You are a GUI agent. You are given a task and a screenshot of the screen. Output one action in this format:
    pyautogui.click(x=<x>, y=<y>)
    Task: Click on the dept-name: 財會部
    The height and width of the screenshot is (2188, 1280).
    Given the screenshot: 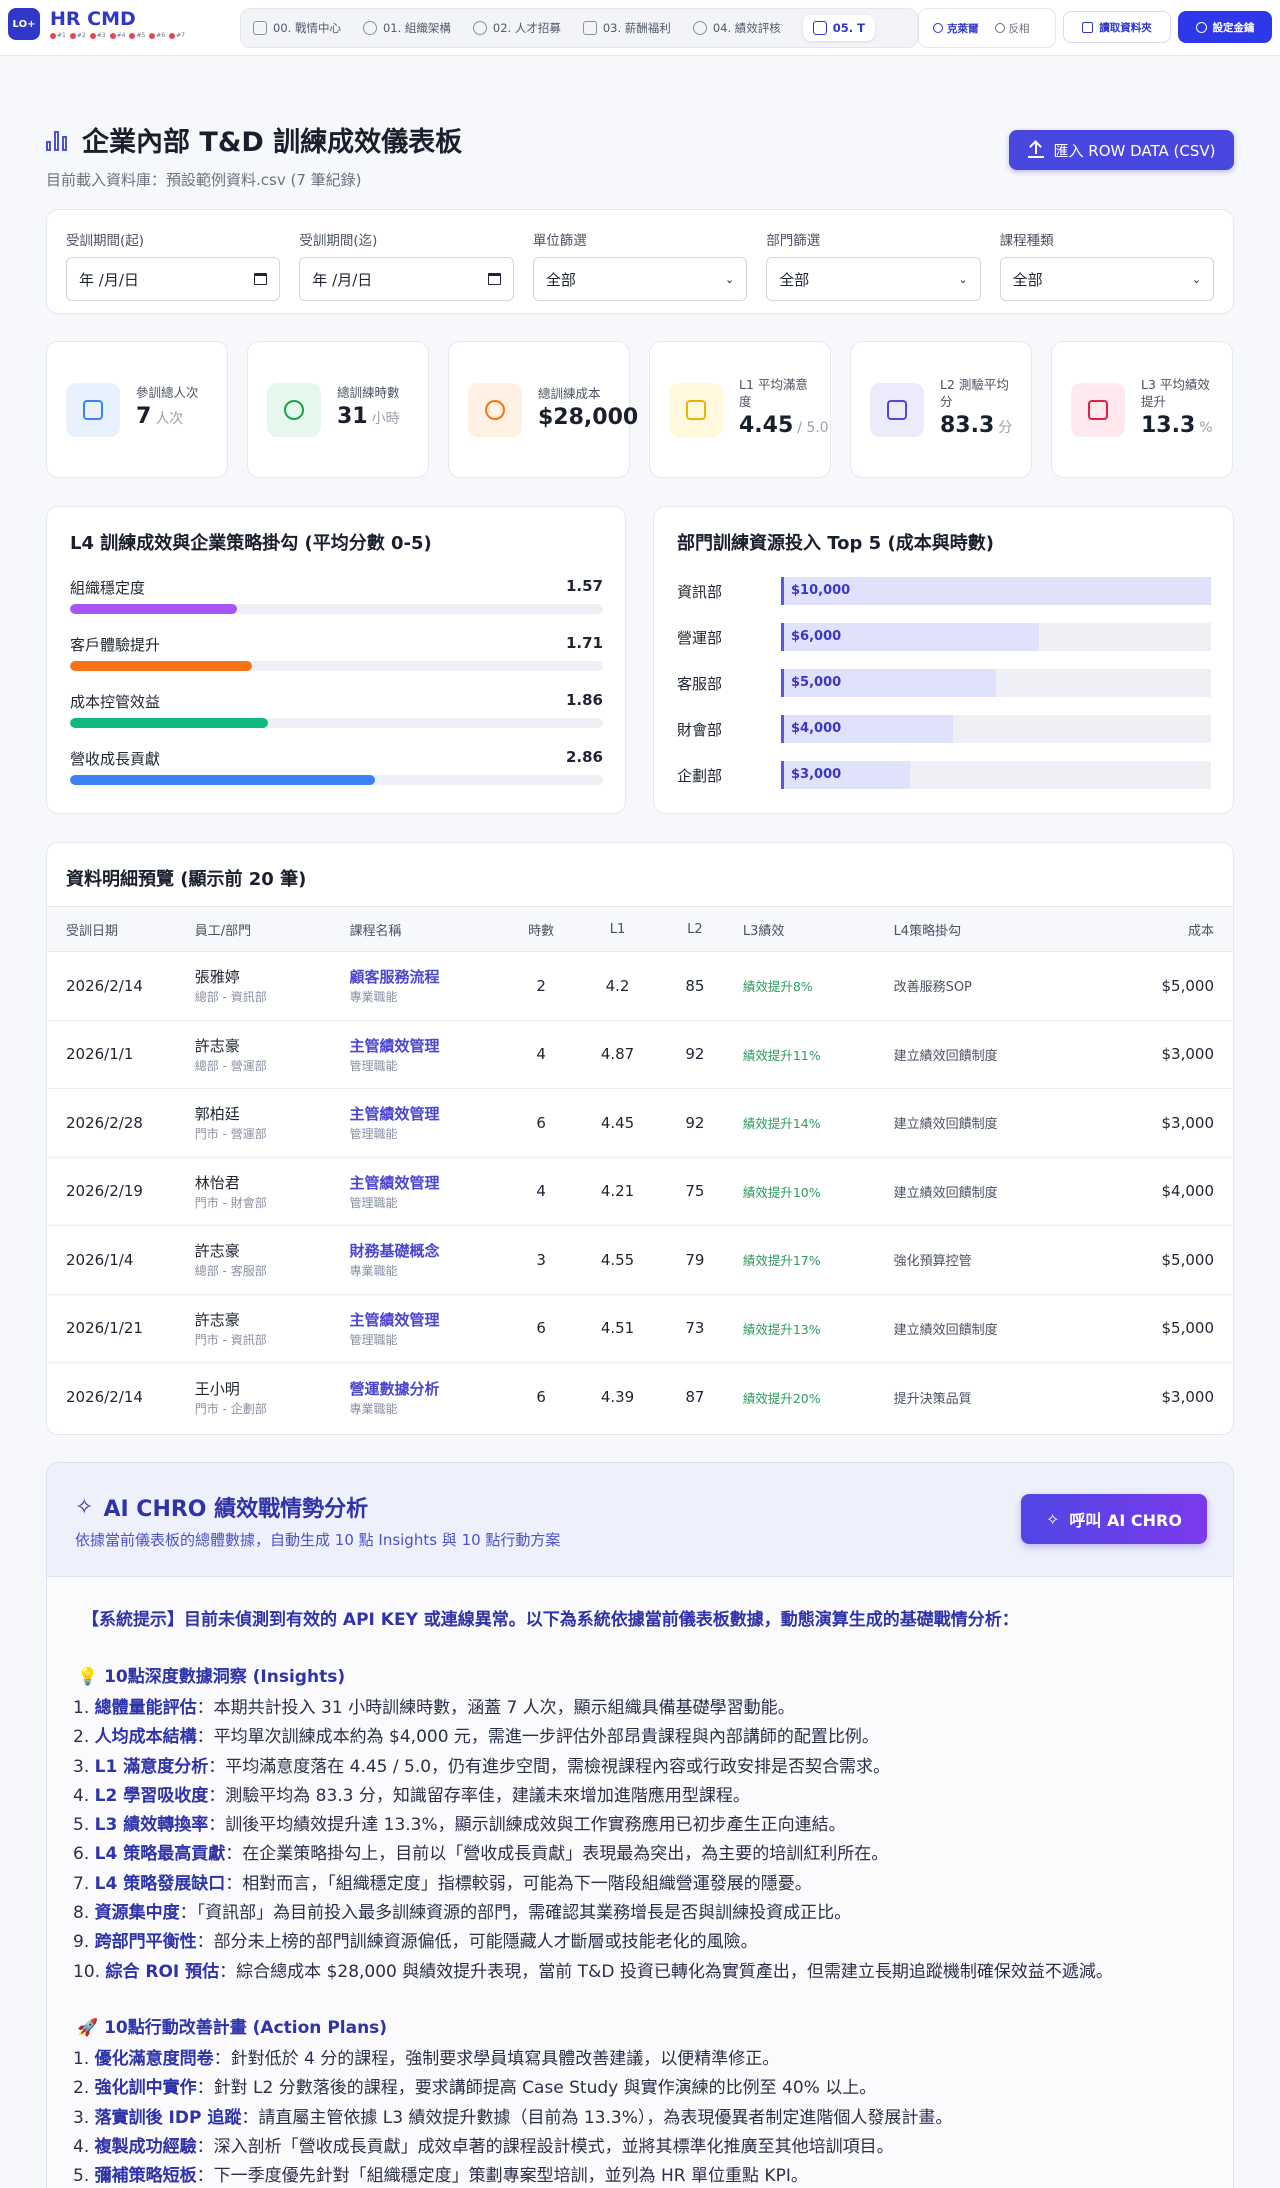 What is the action you would take?
    pyautogui.click(x=700, y=729)
    